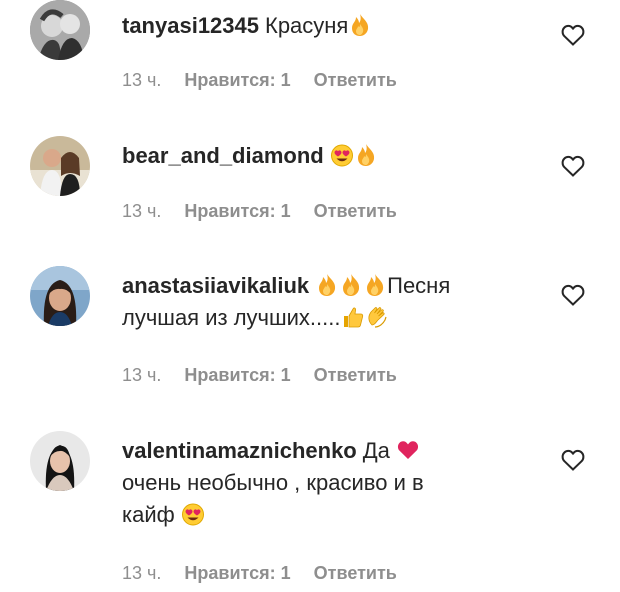  I want to click on comment-username: tanyasi12345, so click(190, 25).